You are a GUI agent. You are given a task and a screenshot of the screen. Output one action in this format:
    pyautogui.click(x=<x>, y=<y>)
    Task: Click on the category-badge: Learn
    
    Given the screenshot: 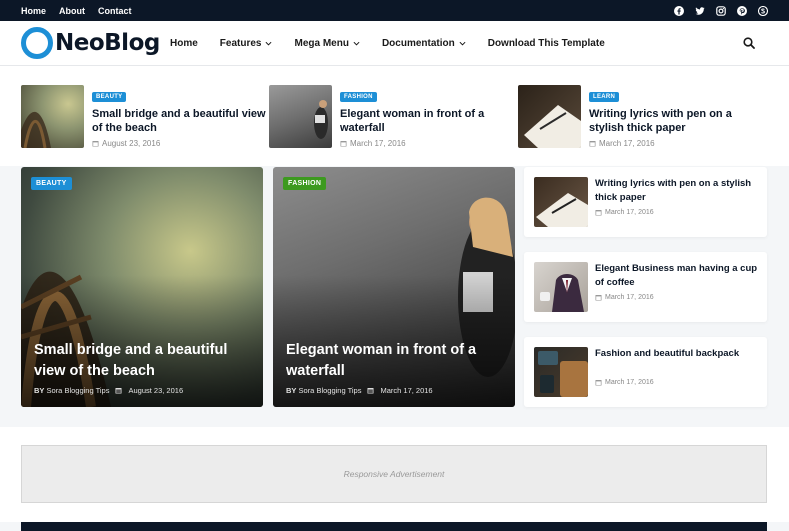 What is the action you would take?
    pyautogui.click(x=604, y=97)
    